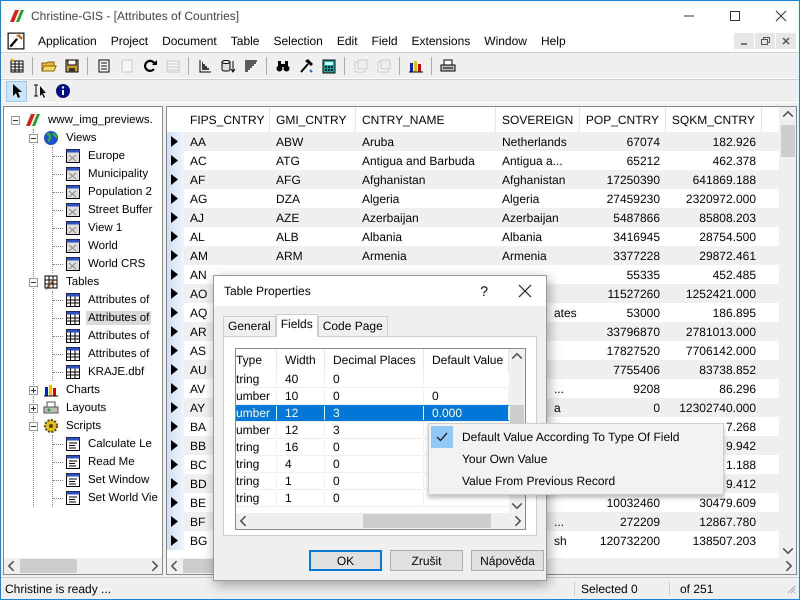 The image size is (800, 600). What do you see at coordinates (734, 275) in the screenshot?
I see `table-cell: 452.485` at bounding box center [734, 275].